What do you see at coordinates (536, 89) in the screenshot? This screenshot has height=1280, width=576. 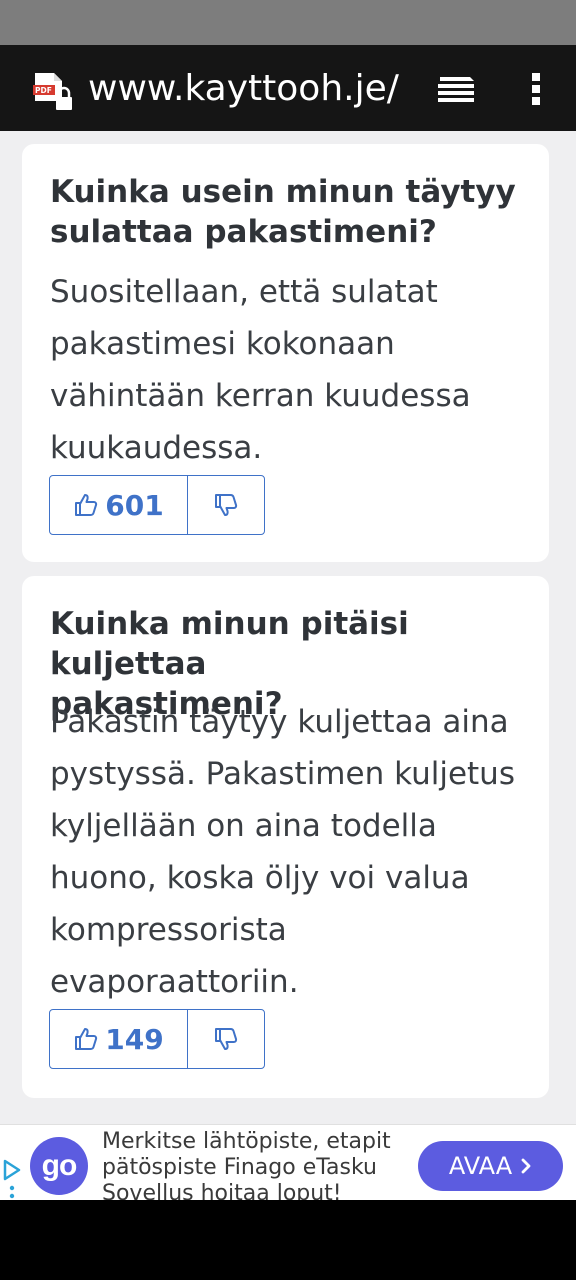 I see `overflow-menu-icon` at bounding box center [536, 89].